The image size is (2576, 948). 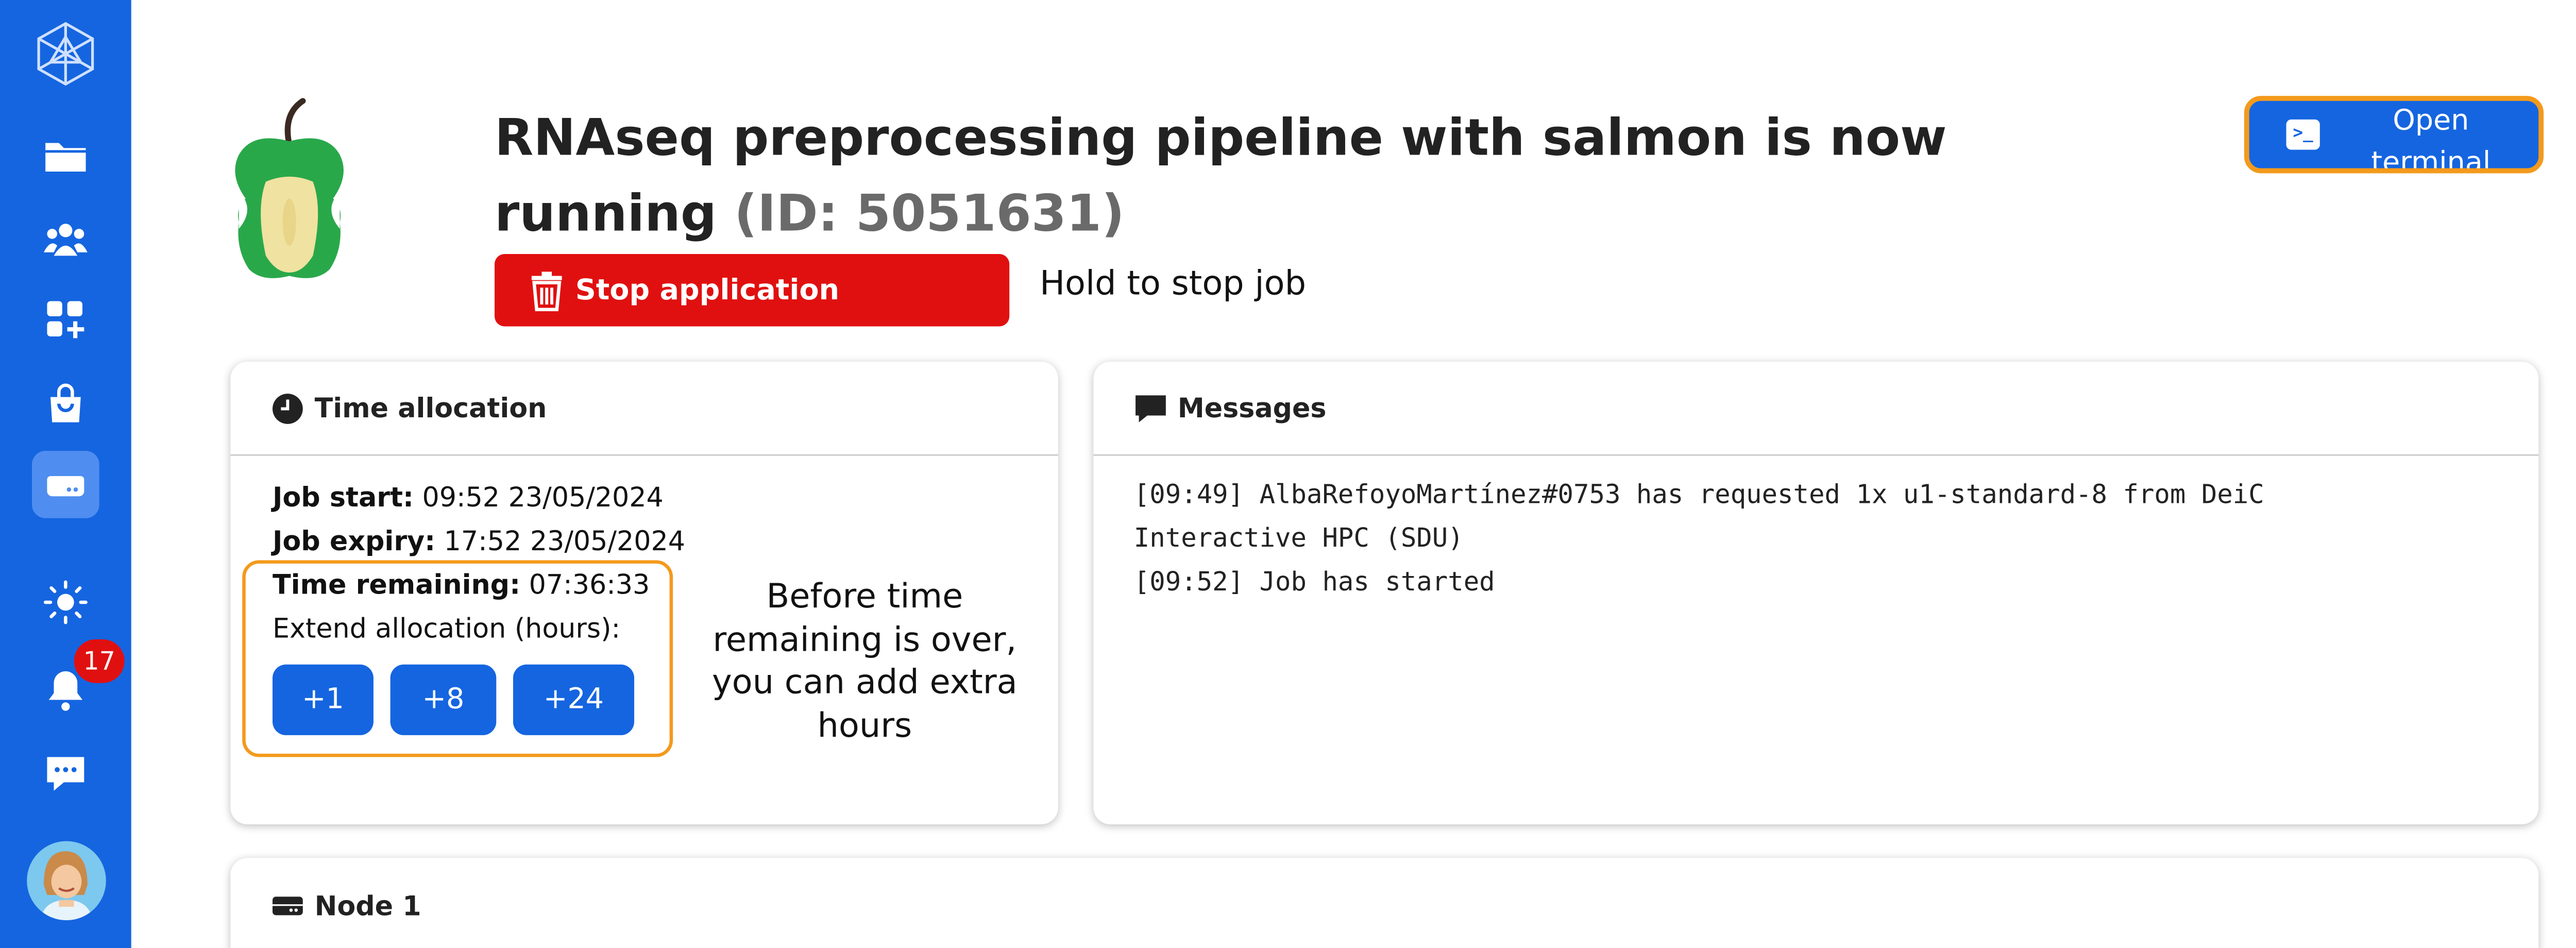 What do you see at coordinates (546, 290) in the screenshot?
I see `trash-icon` at bounding box center [546, 290].